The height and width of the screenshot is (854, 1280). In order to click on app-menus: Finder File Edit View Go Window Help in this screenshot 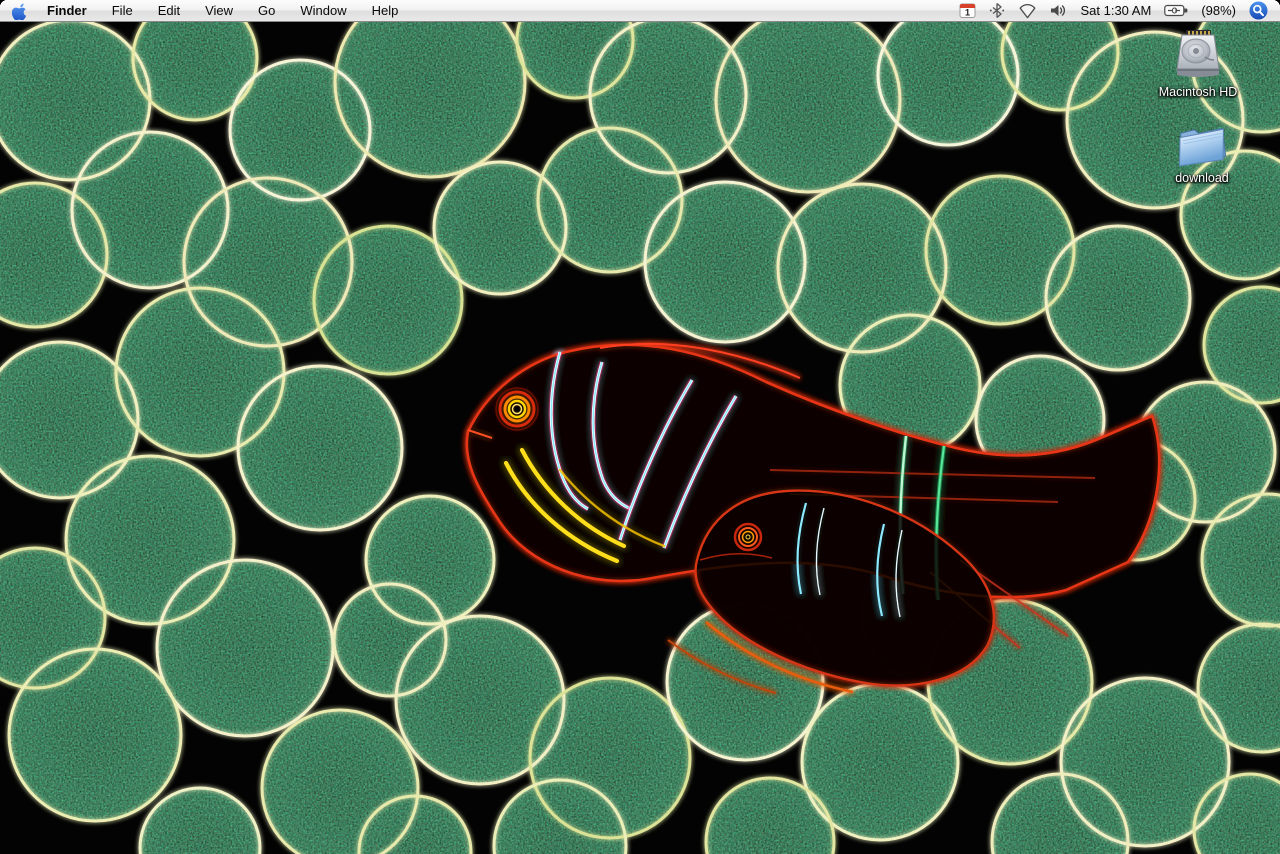, I will do `click(222, 10)`.